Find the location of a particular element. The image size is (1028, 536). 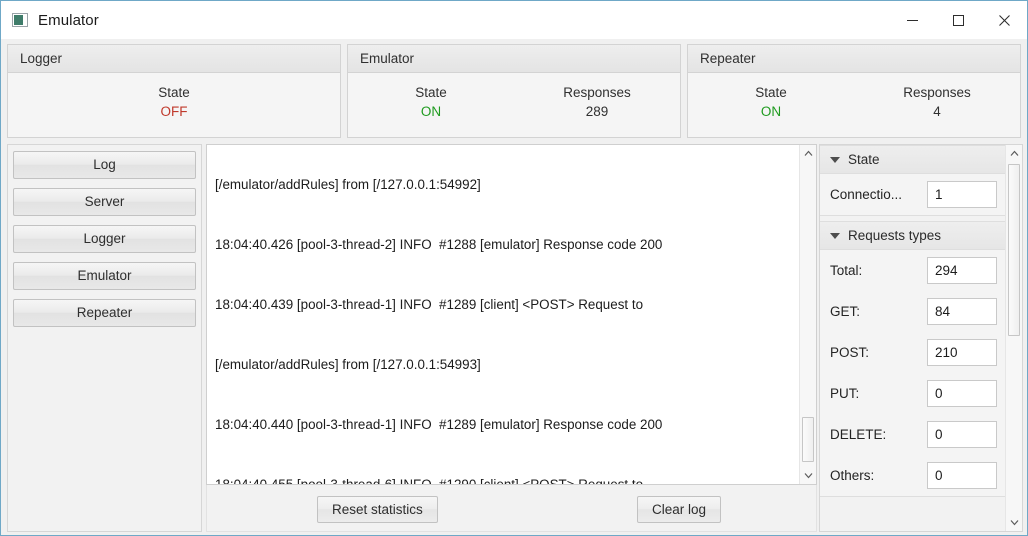

field-value-get: 84 is located at coordinates (962, 311).